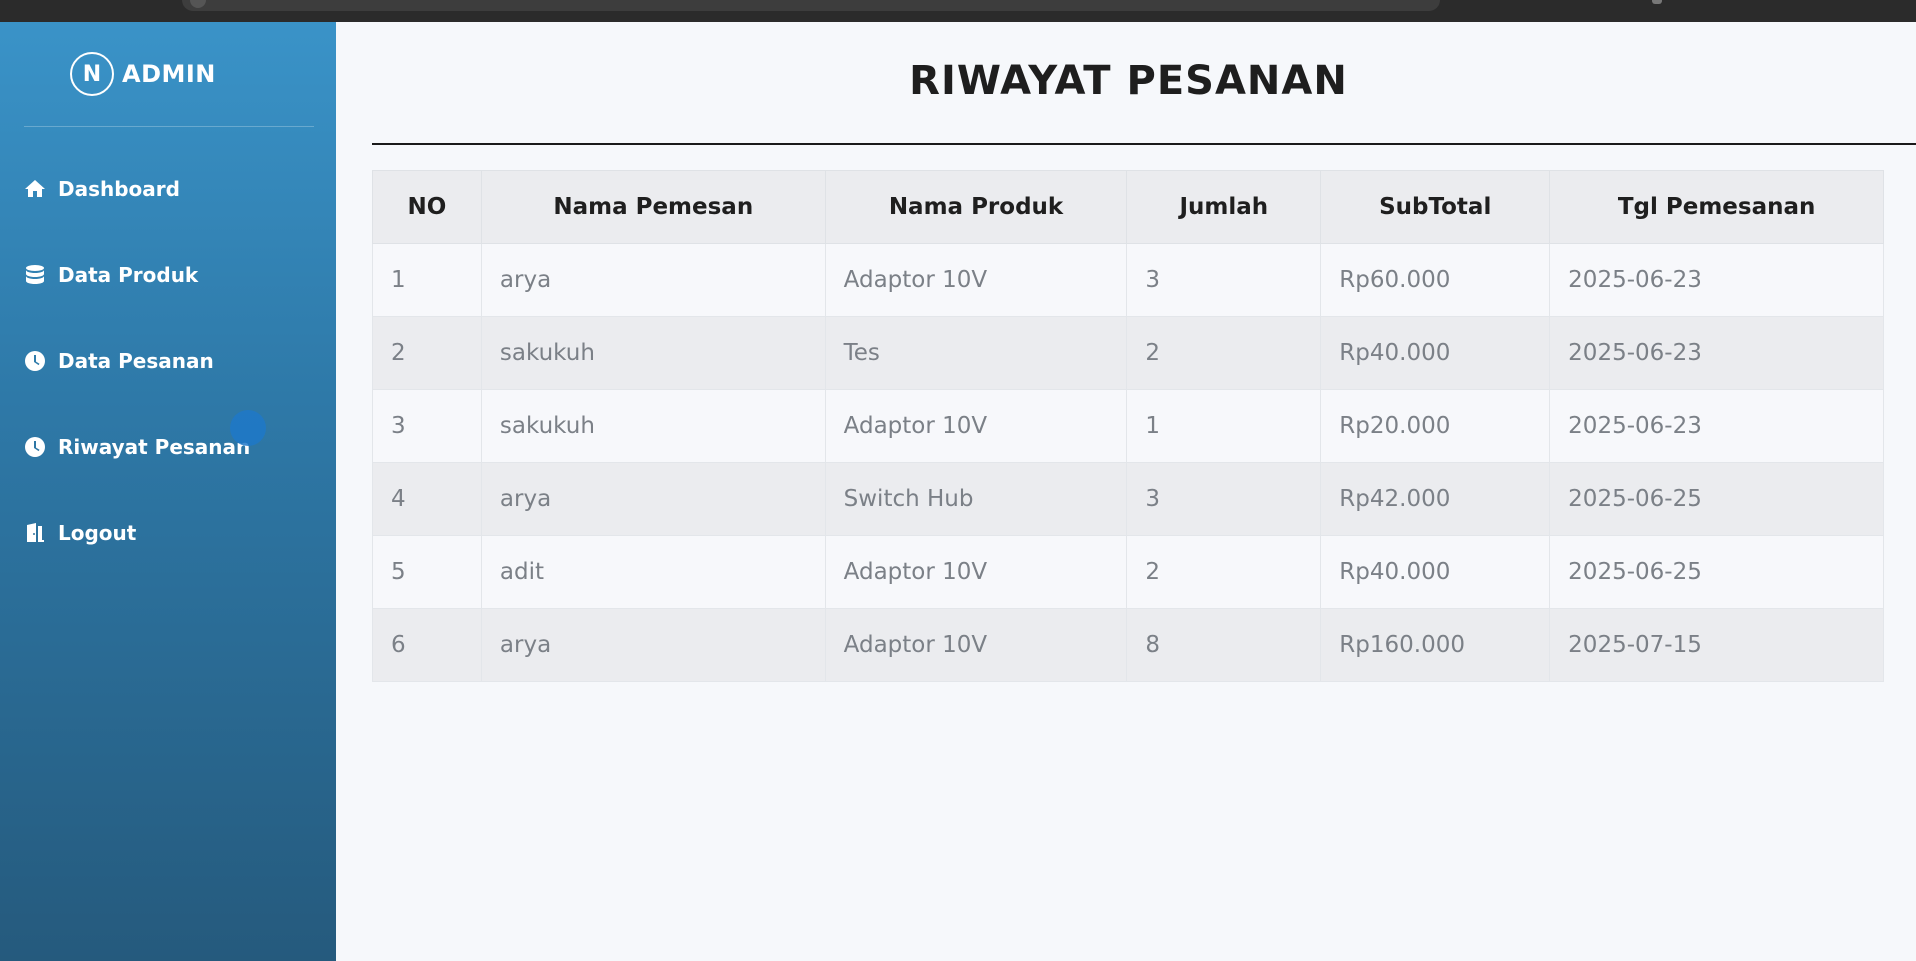 The width and height of the screenshot is (1916, 961). Describe the element at coordinates (1435, 280) in the screenshot. I see `cell-subtotal: Rp60.000` at that location.